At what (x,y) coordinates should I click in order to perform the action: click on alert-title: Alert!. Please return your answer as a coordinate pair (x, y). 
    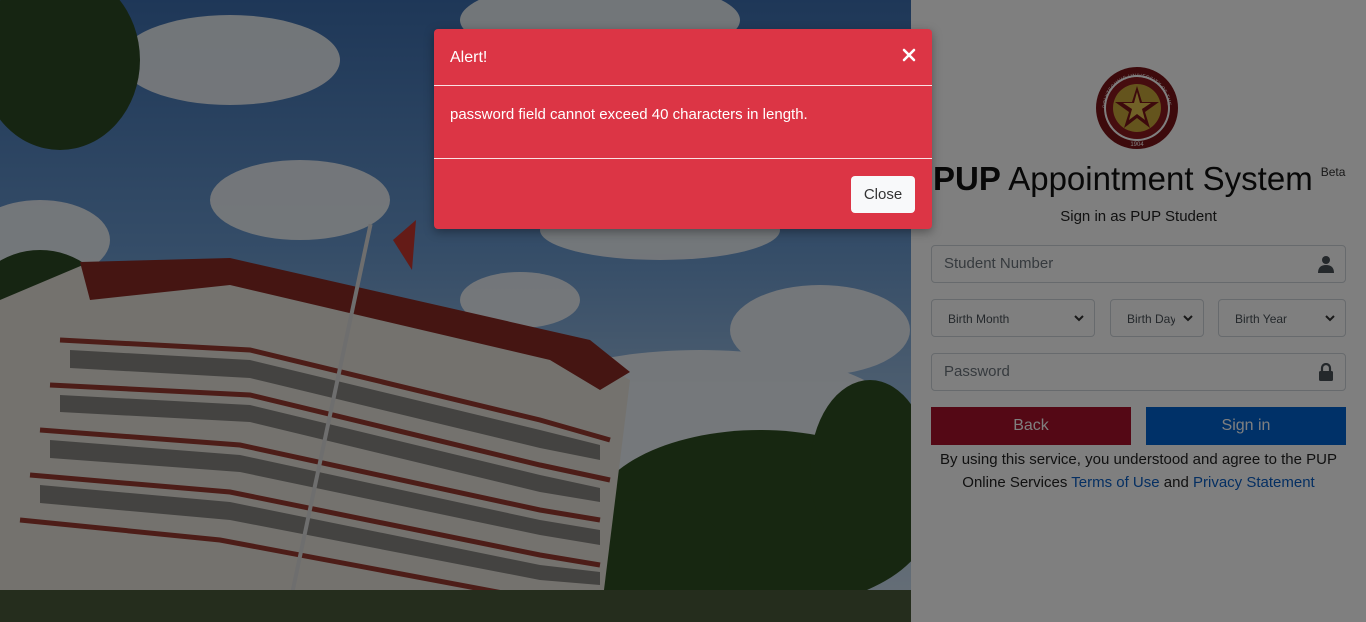
    Looking at the image, I should click on (469, 57).